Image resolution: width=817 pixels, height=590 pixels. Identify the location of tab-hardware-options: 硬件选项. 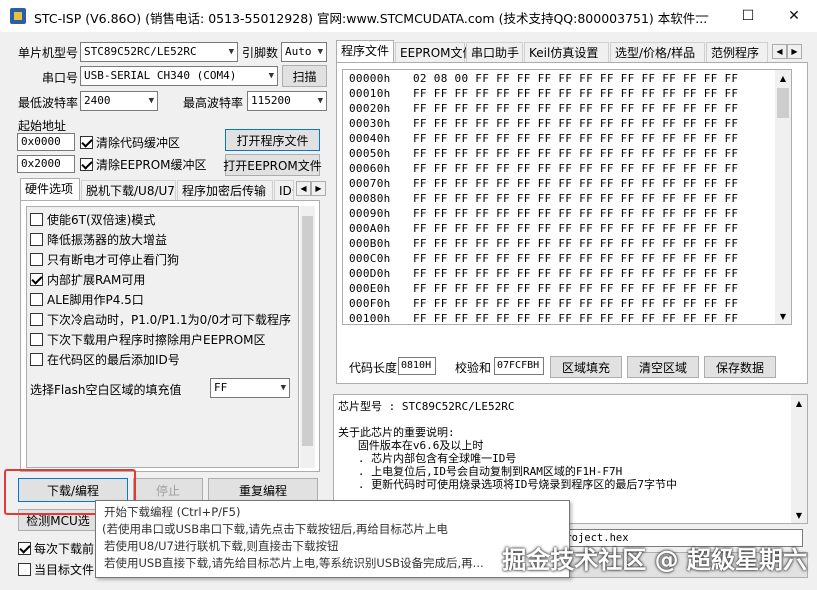
(50, 189).